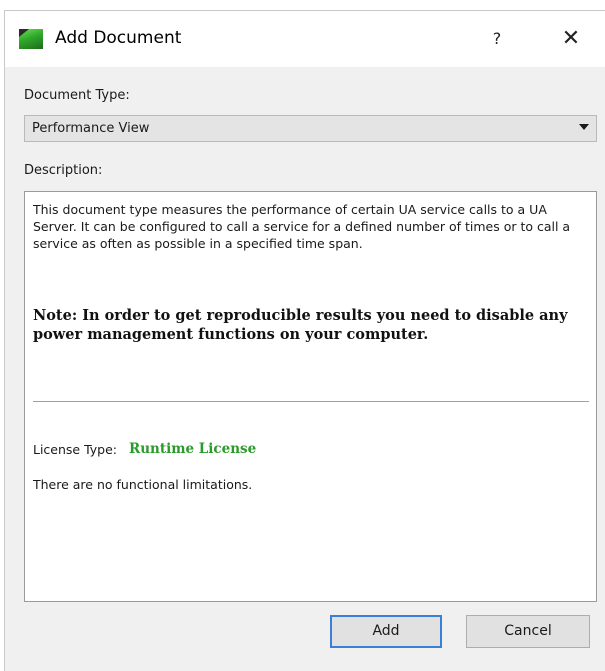 The height and width of the screenshot is (671, 605). What do you see at coordinates (311, 401) in the screenshot?
I see `divider` at bounding box center [311, 401].